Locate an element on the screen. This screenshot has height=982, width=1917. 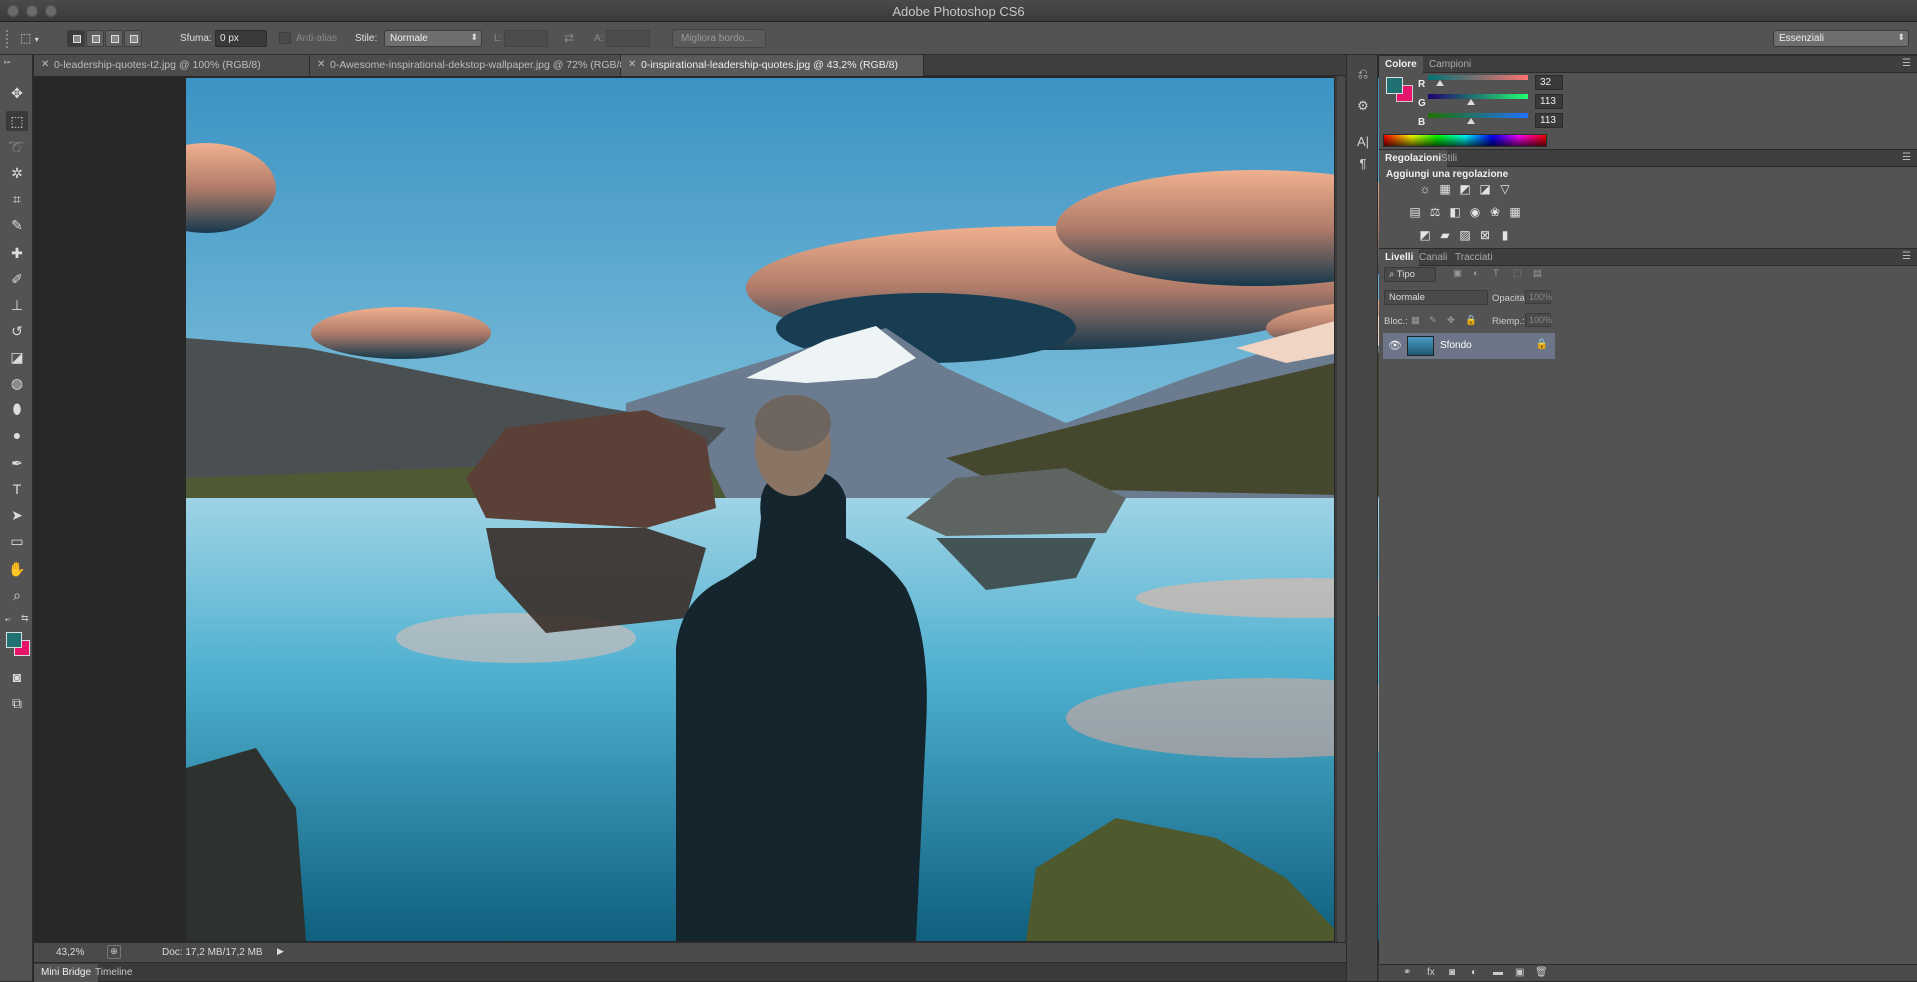
link-layers-icon: ⚭ is located at coordinates (1407, 972).